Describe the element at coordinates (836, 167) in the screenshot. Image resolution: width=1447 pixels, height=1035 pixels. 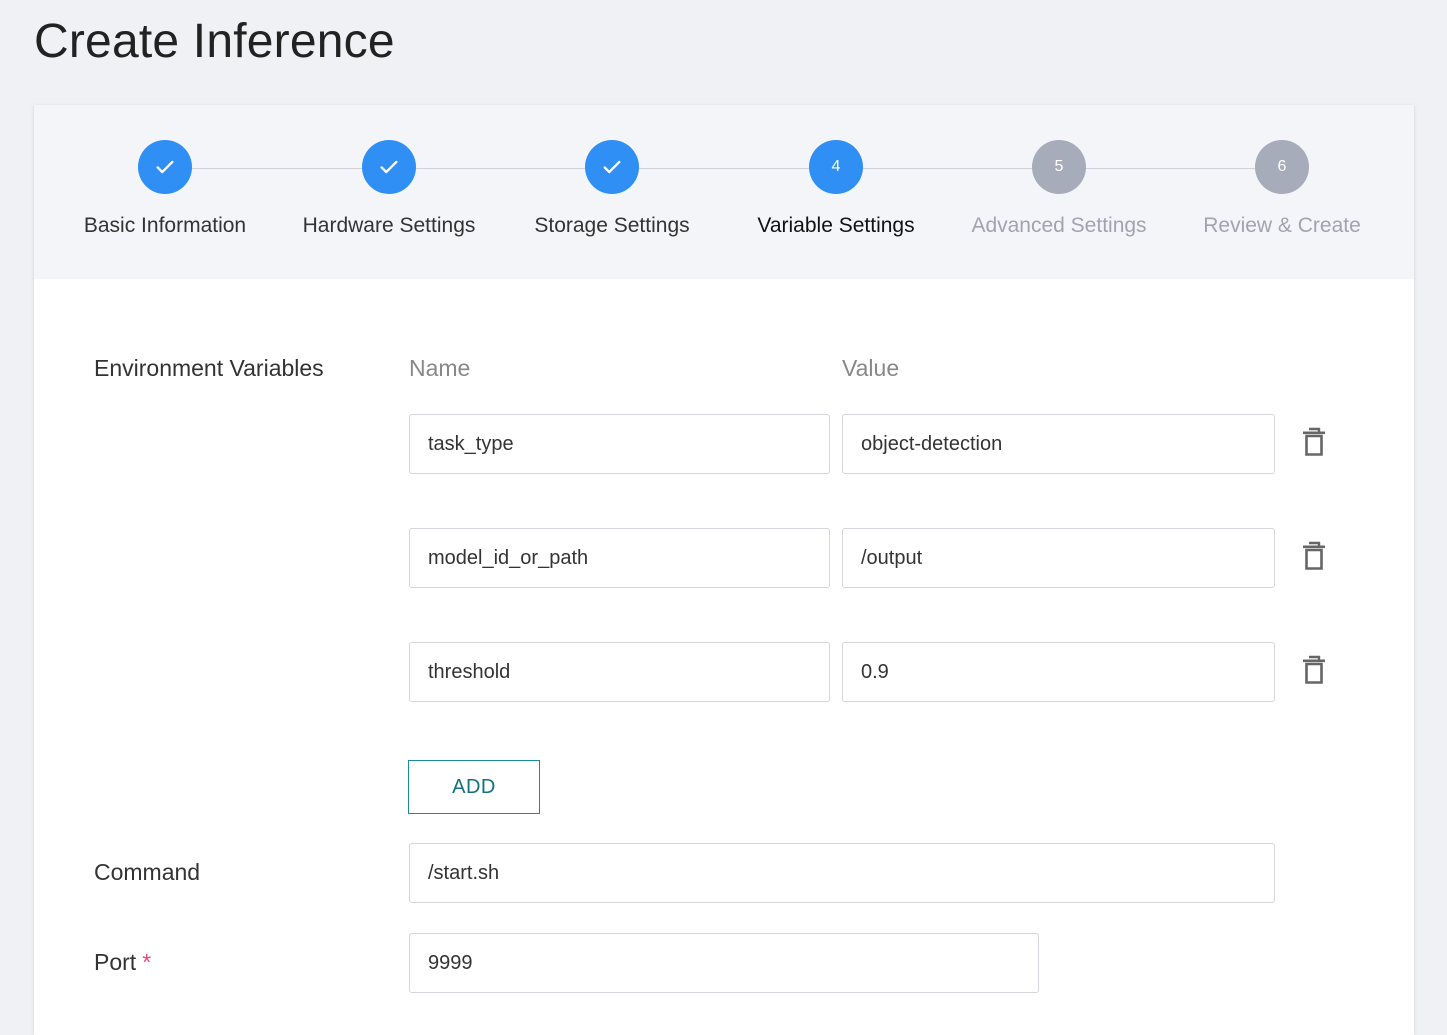
I see `step-number: 4` at that location.